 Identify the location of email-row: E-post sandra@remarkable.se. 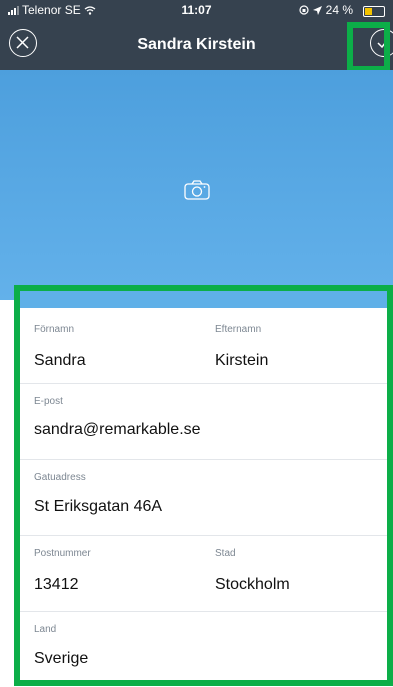
(203, 422).